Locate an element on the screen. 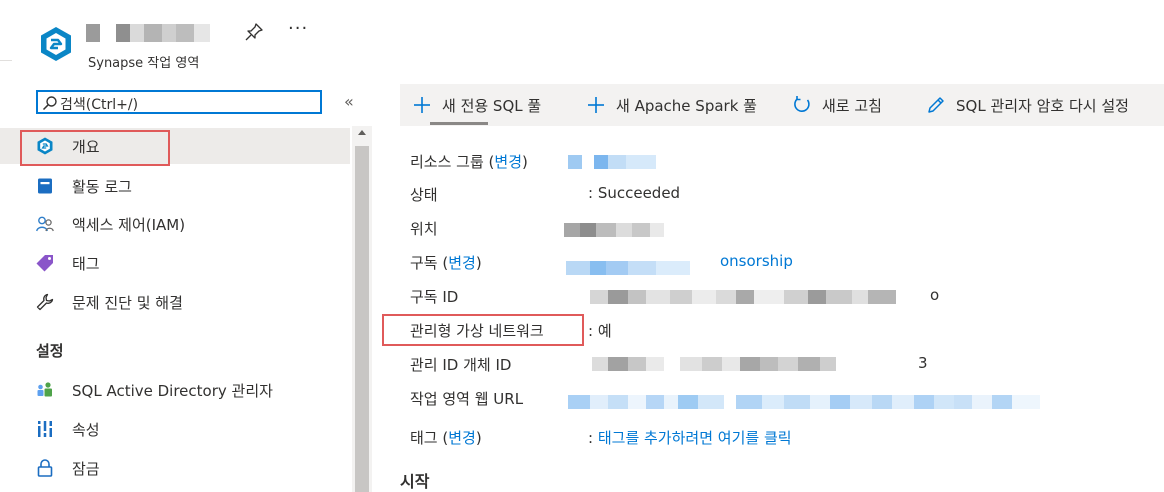 The width and height of the screenshot is (1164, 492). new-sql-pool-button: 새 전용 SQL 풀 is located at coordinates (476, 105).